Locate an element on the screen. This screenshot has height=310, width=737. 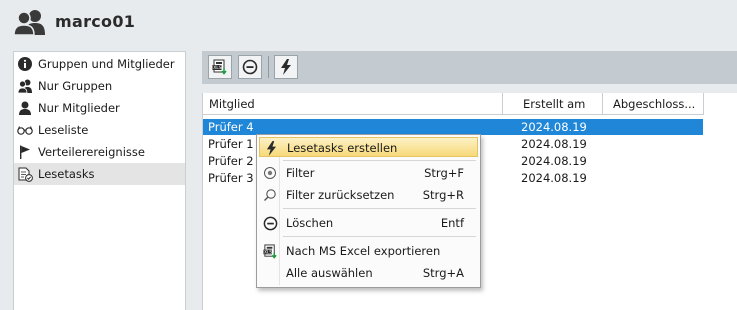
sidebar-item-gruppen-und-mitglieder: Gruppen und Mitglieder is located at coordinates (99, 64).